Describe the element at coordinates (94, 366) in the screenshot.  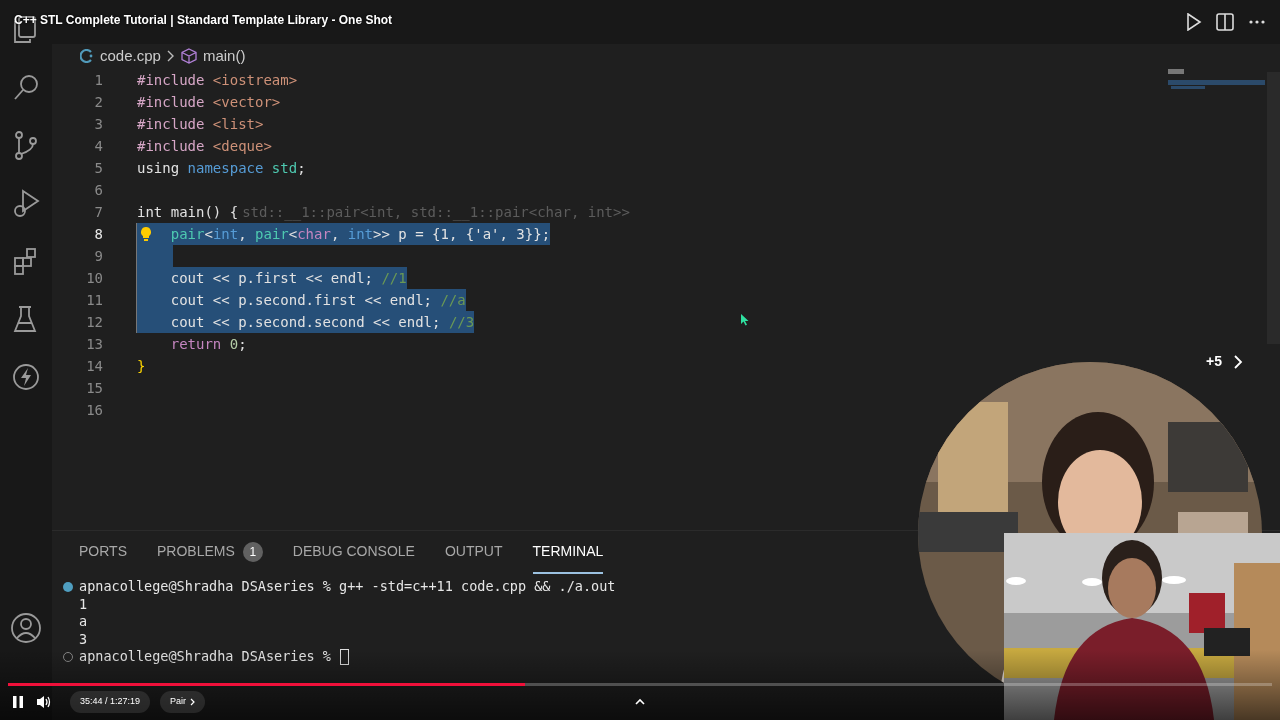
I see `line-number: 14` at that location.